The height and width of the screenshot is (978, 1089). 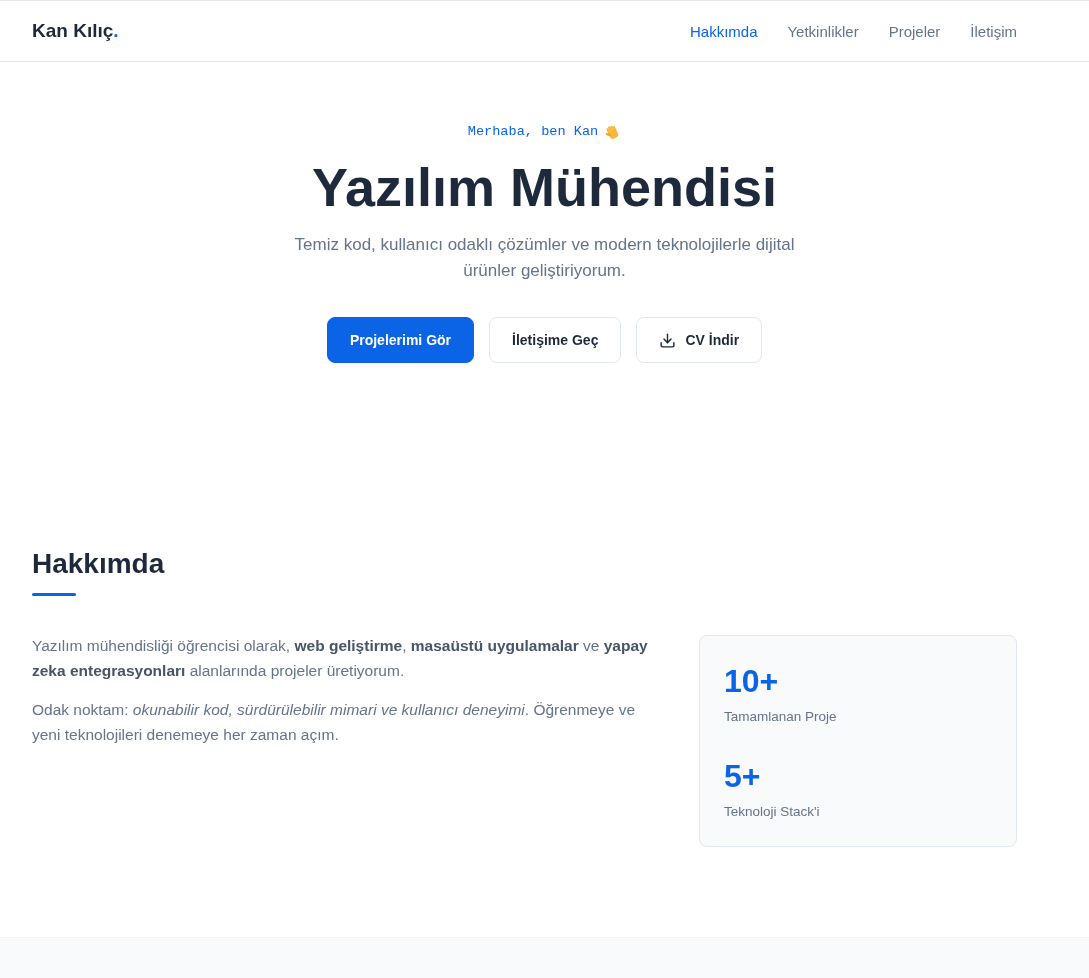 What do you see at coordinates (544, 187) in the screenshot?
I see `hero-title: Yazılım Mühendisi` at bounding box center [544, 187].